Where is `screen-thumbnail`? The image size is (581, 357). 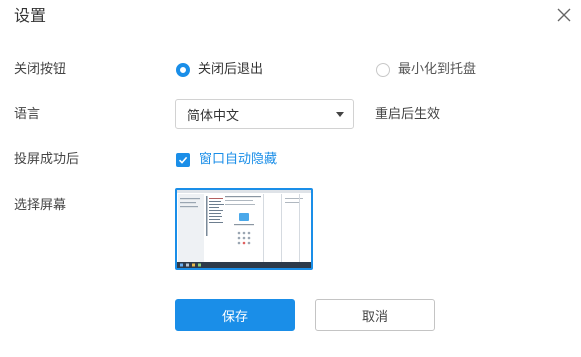 screen-thumbnail is located at coordinates (244, 229).